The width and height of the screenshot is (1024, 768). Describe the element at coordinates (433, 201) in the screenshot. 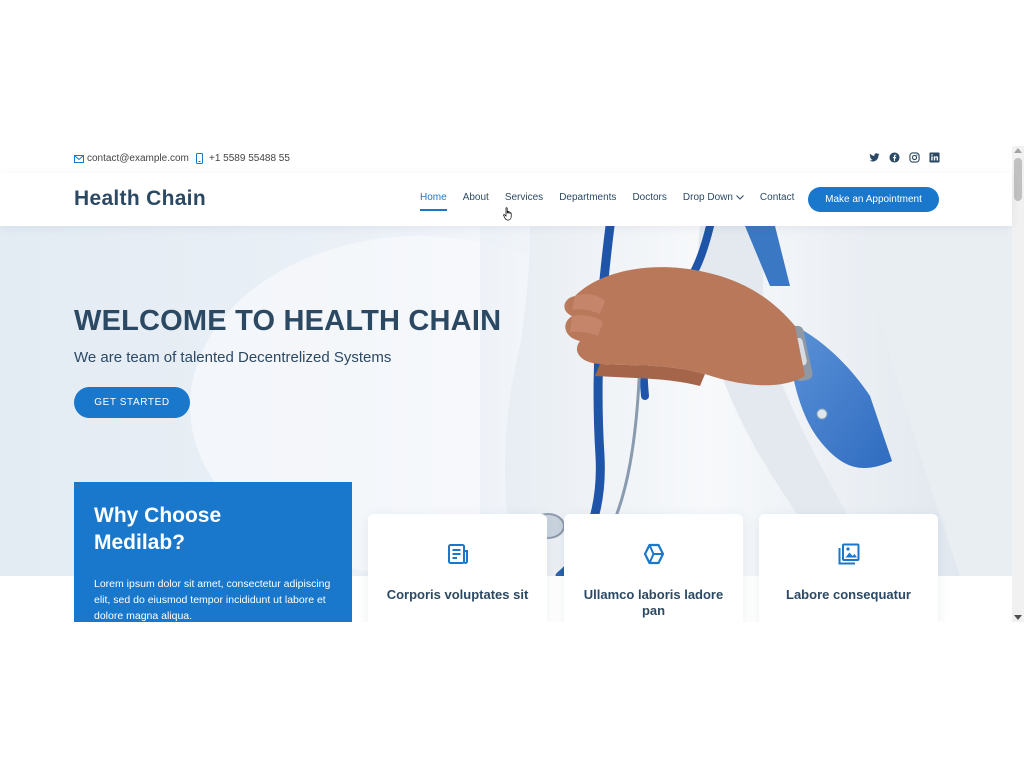

I see `nav-item-home: Home` at that location.